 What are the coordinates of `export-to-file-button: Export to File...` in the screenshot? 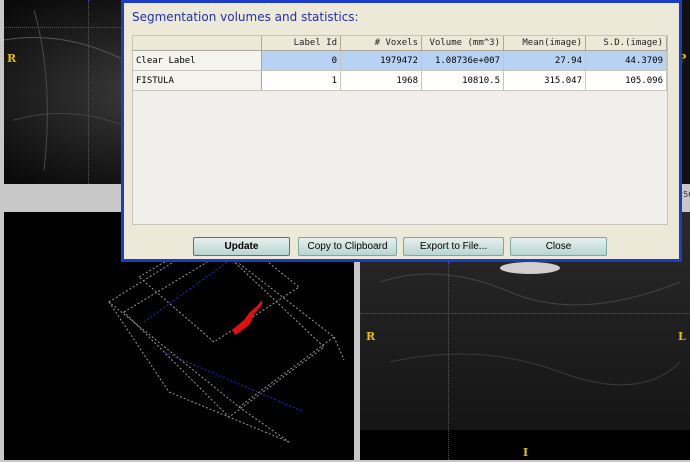 It's located at (453, 246).